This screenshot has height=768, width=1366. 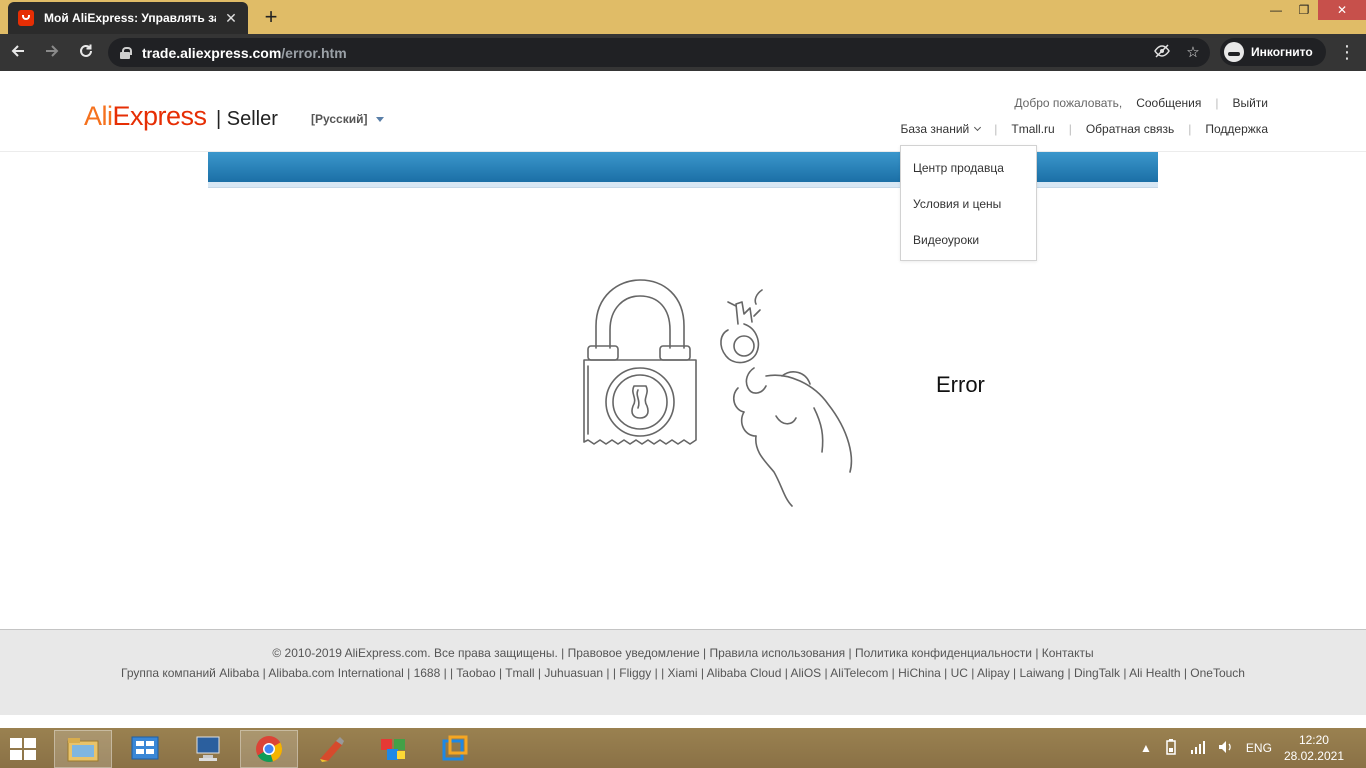 What do you see at coordinates (1146, 748) in the screenshot?
I see `tray-expand-icon: ▲` at bounding box center [1146, 748].